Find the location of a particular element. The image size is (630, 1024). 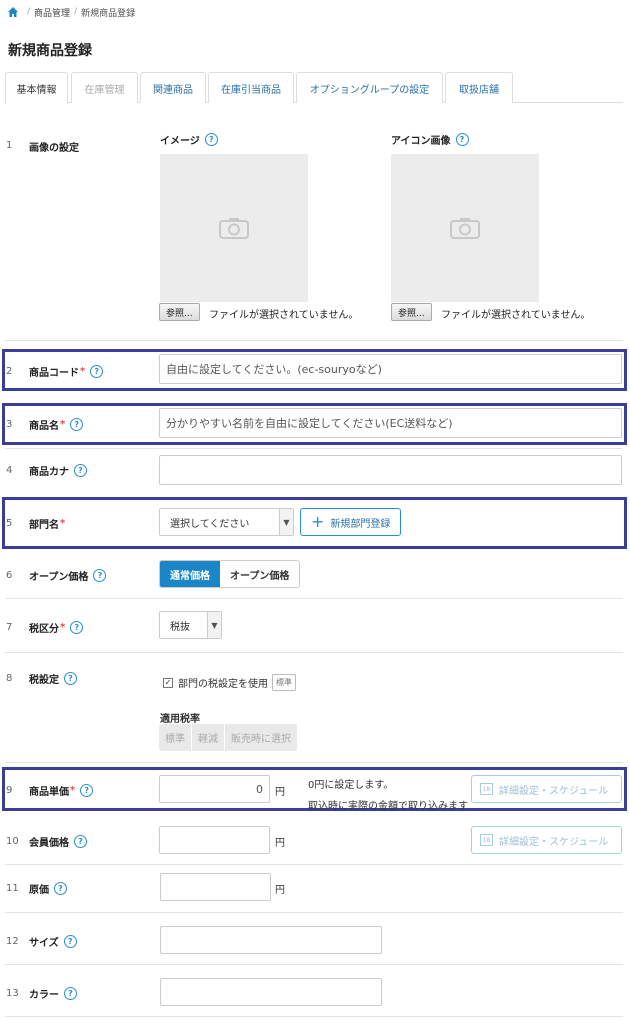

image-preview is located at coordinates (234, 228).